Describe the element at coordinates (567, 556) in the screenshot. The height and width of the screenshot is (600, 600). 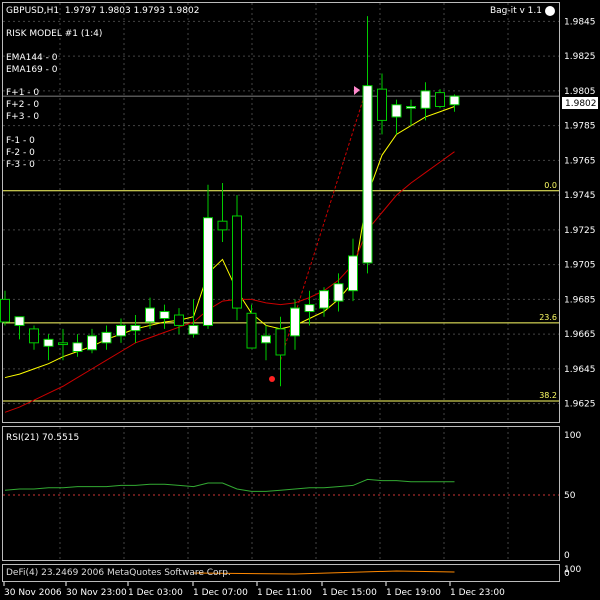
I see `rsi-tick: 0` at that location.